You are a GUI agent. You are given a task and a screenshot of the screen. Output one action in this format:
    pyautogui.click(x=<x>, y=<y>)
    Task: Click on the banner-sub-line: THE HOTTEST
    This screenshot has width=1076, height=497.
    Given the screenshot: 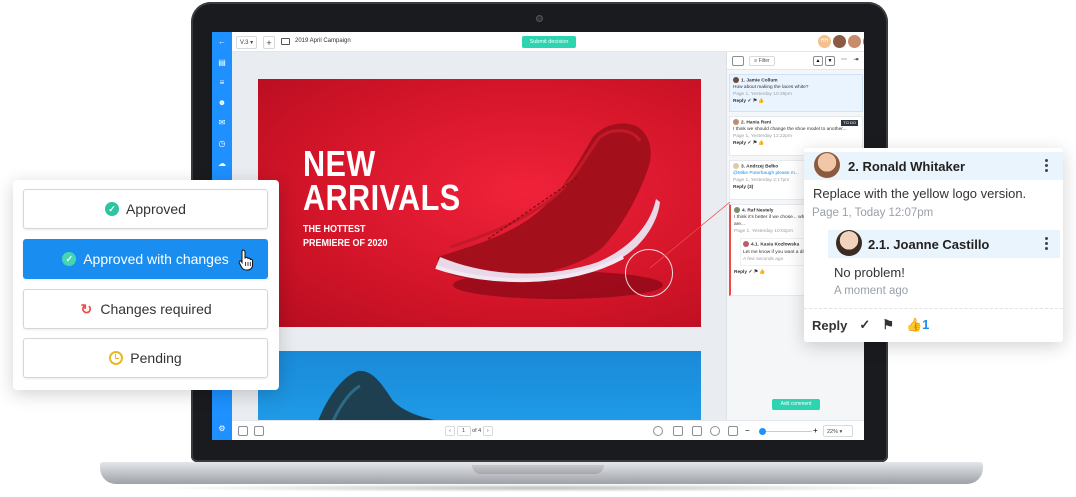 What is the action you would take?
    pyautogui.click(x=334, y=229)
    